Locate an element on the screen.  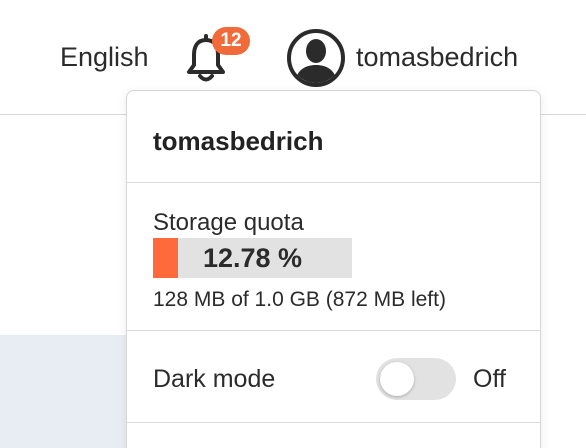
page-content-left is located at coordinates (63, 391).